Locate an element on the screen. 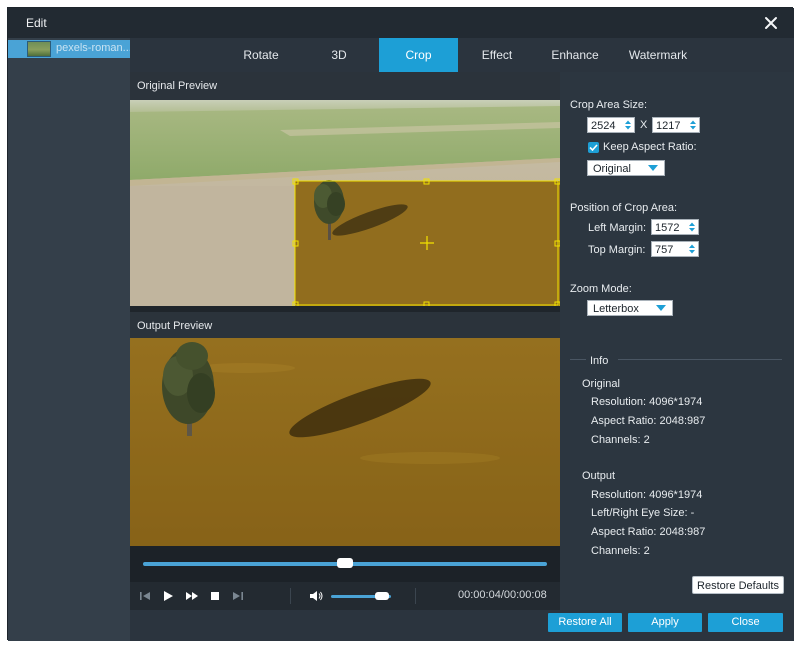  tab-3d: 3D is located at coordinates (339, 55).